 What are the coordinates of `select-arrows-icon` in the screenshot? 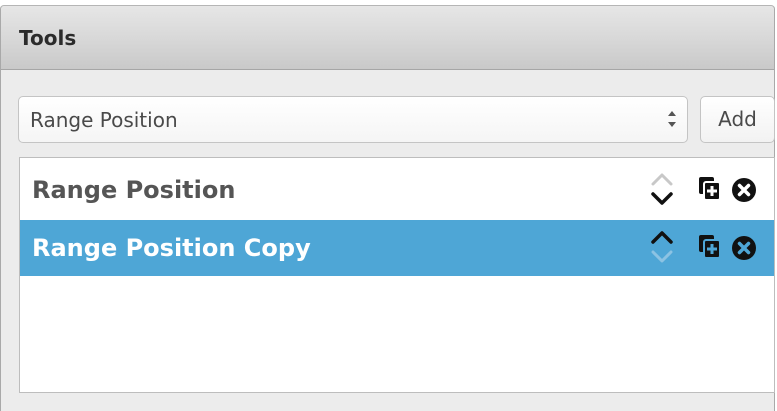 It's located at (672, 119).